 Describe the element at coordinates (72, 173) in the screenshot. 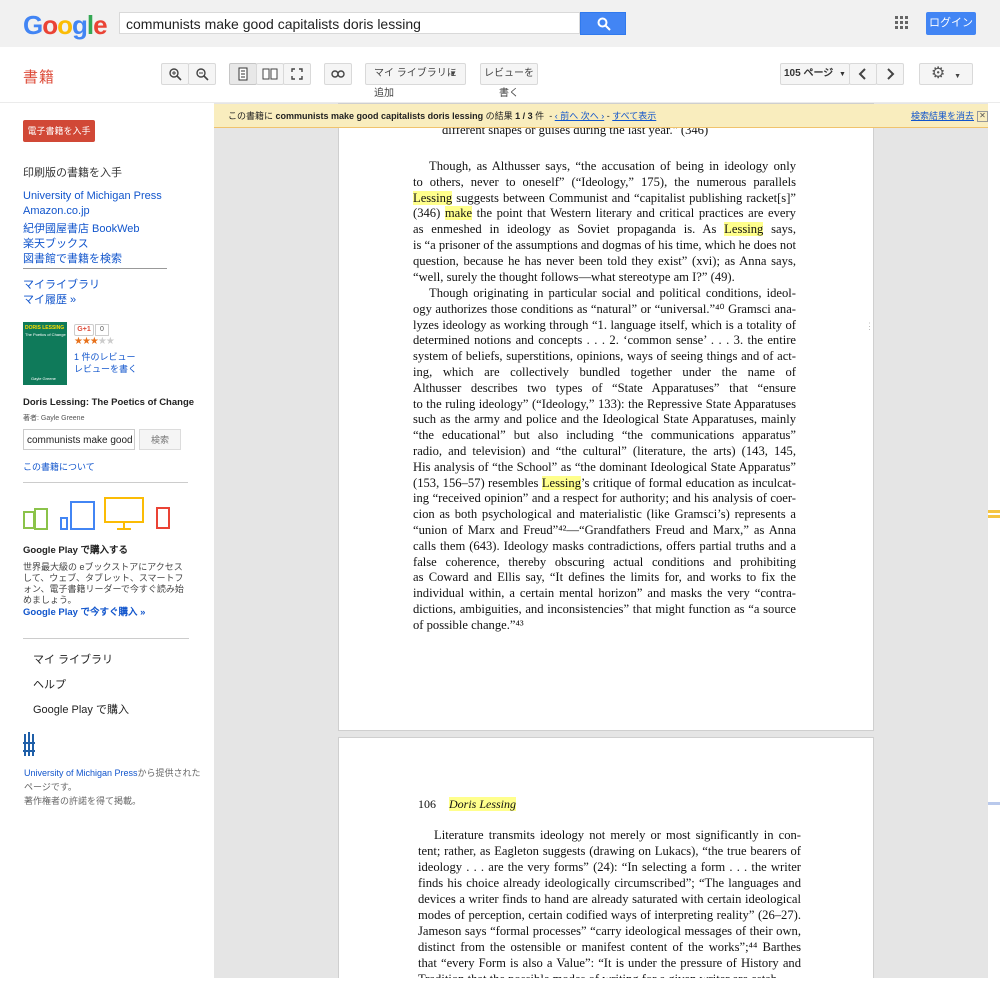

I see `print-book-heading: 印刷版の書籍を入手` at that location.